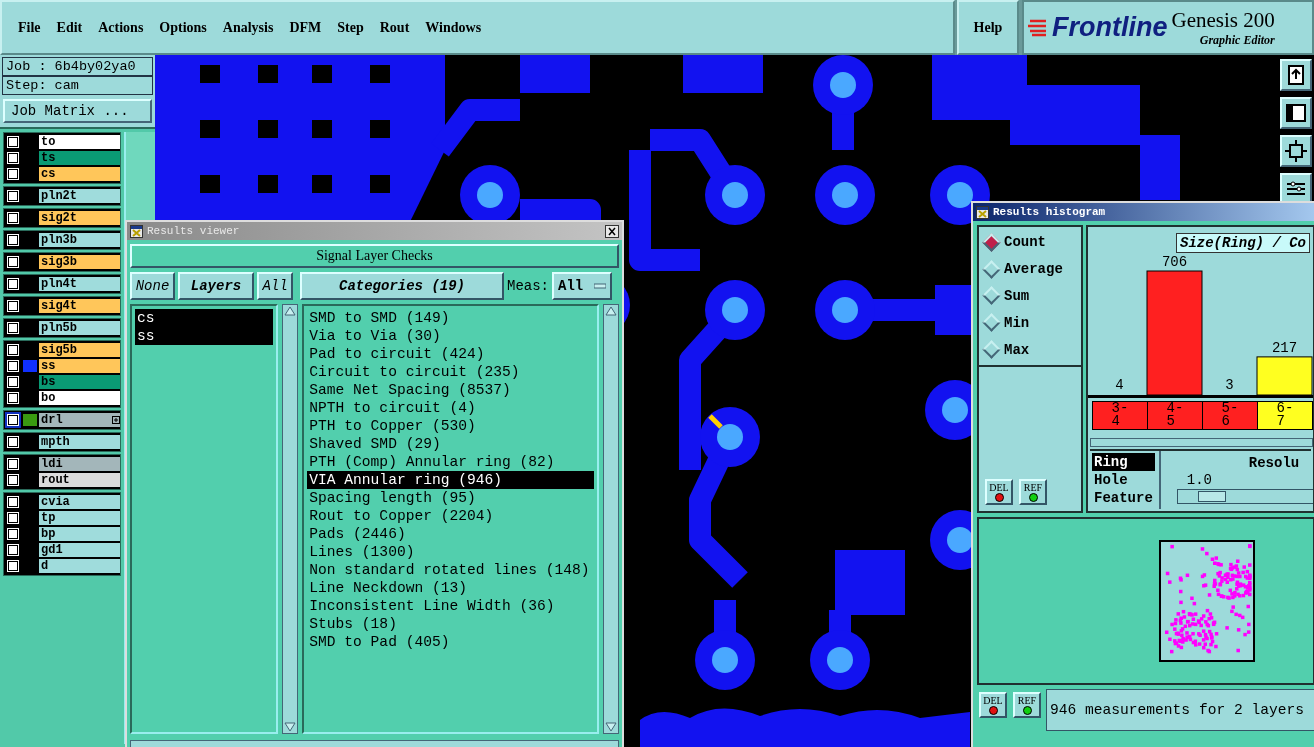  I want to click on category-list-item: Via to Via (30), so click(451, 336).